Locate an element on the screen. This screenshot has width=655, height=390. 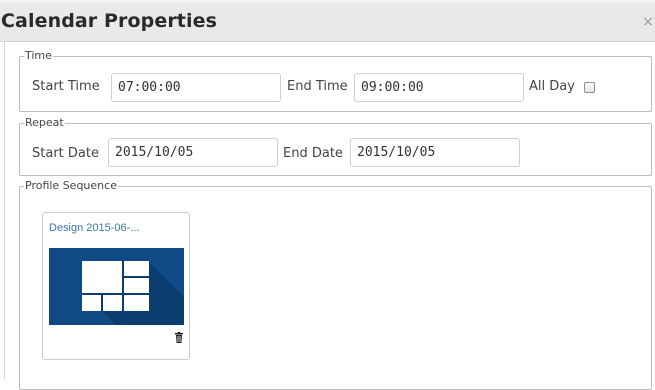
trash-icon is located at coordinates (179, 336).